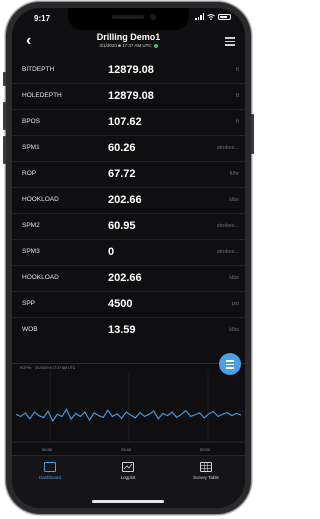  Describe the element at coordinates (128, 467) in the screenshot. I see `logplot-icon` at that location.